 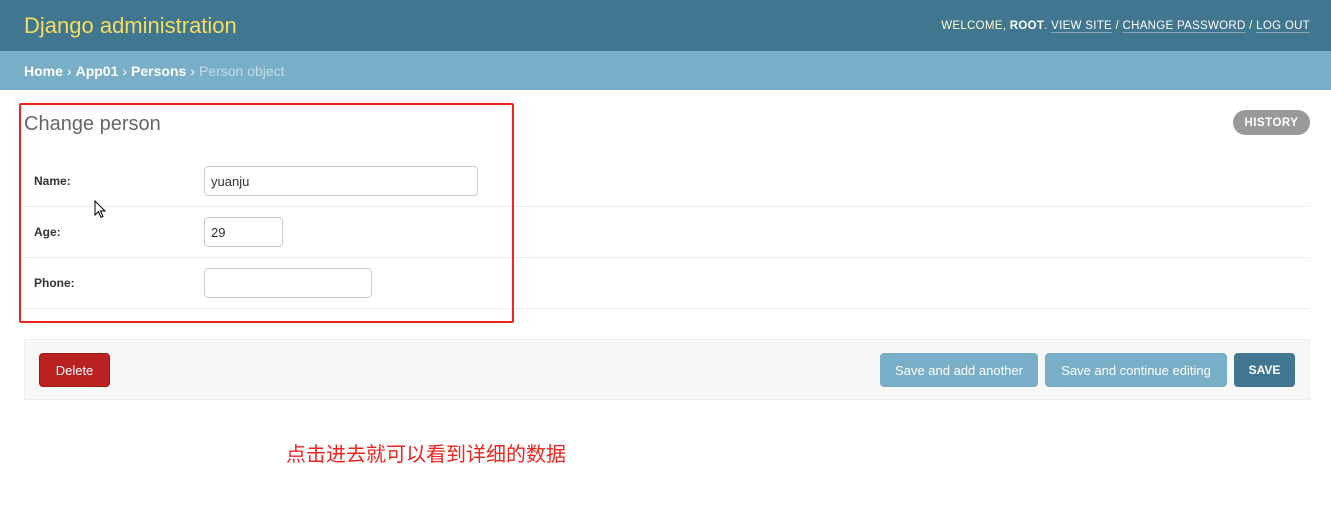 I want to click on welcome-text: WELCOME,, so click(x=975, y=25).